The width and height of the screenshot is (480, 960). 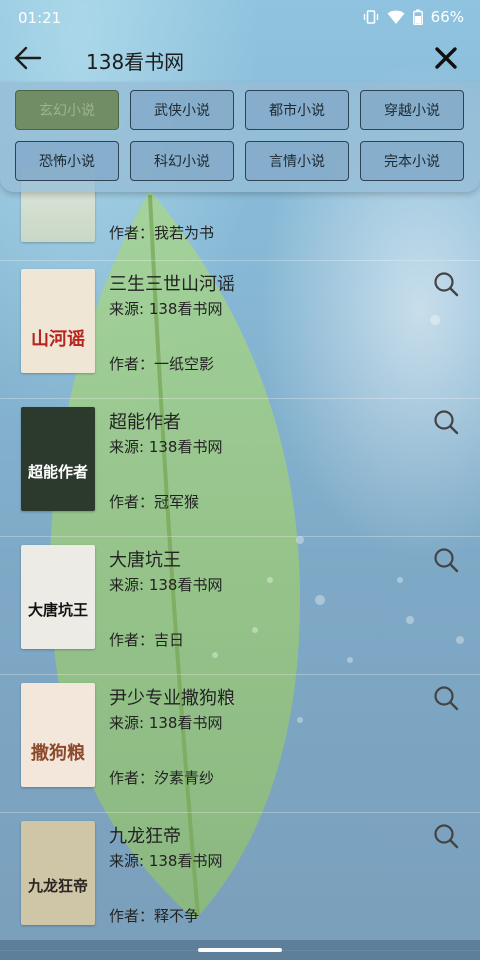 I want to click on book-author: 作者：汐素青纱, so click(x=162, y=778).